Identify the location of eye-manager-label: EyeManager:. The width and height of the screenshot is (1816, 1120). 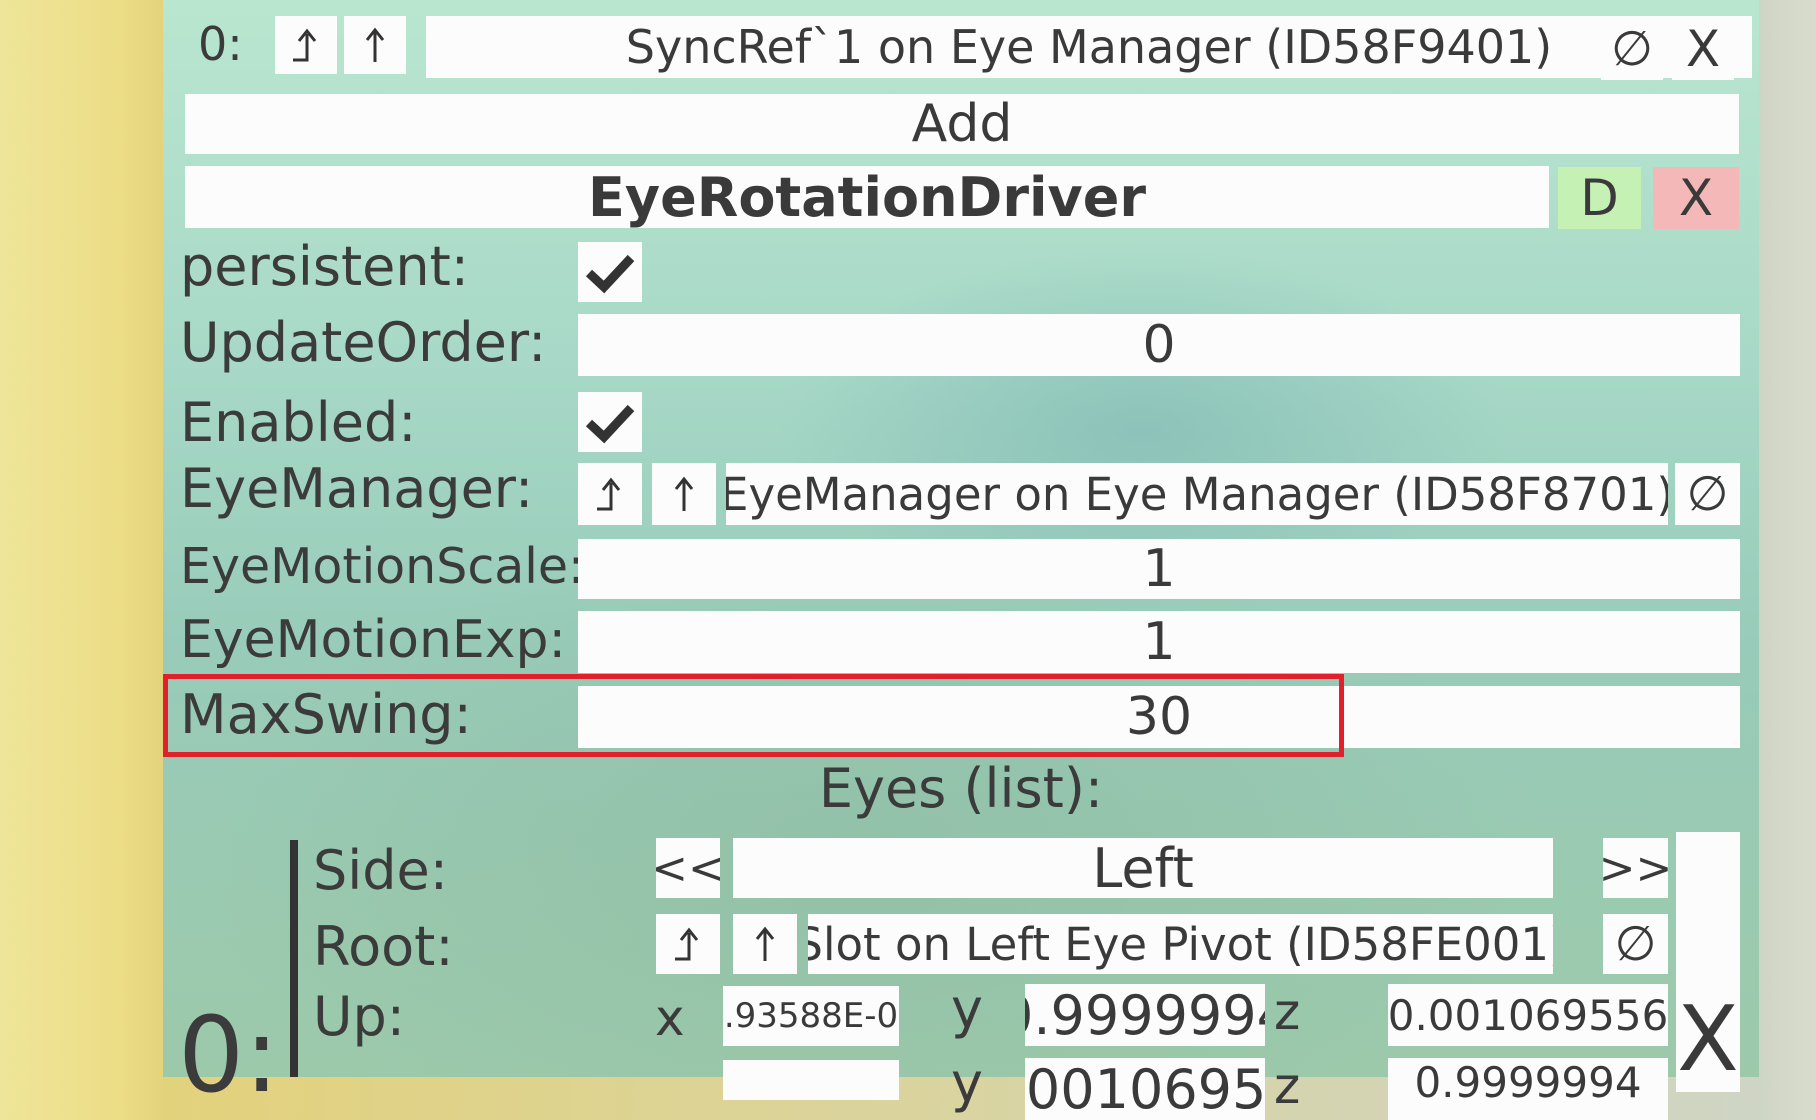
(357, 488).